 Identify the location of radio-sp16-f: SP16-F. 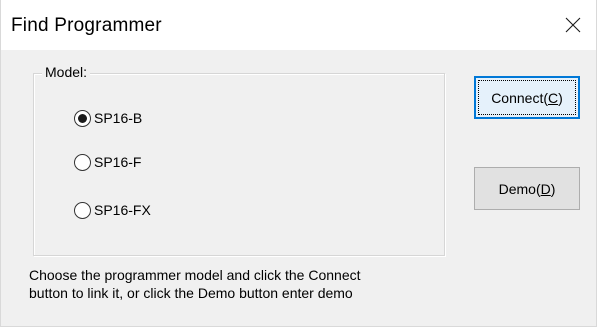
(107, 162).